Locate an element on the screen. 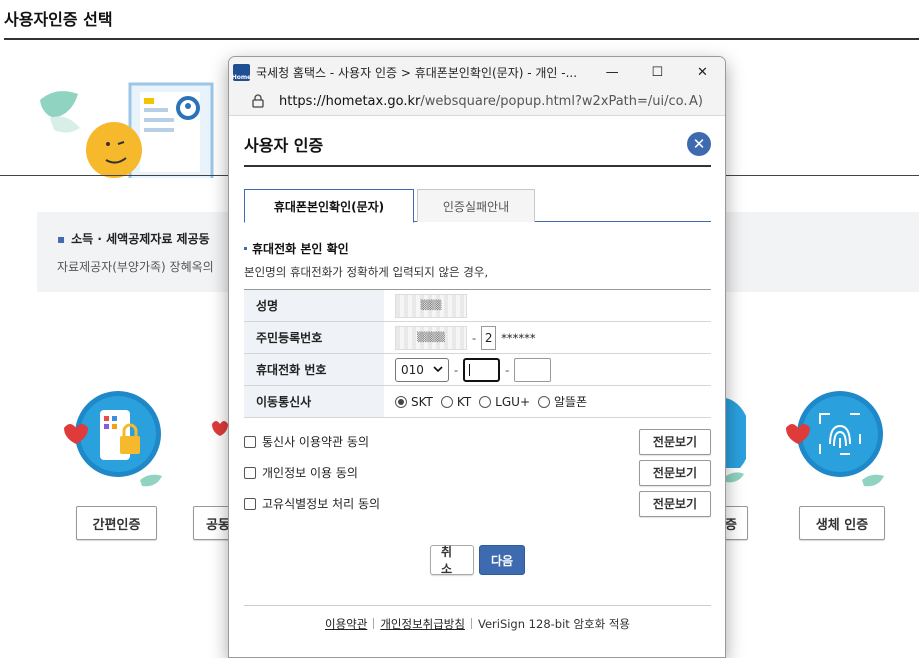  carrier-radio-kt: KT is located at coordinates (455, 402).